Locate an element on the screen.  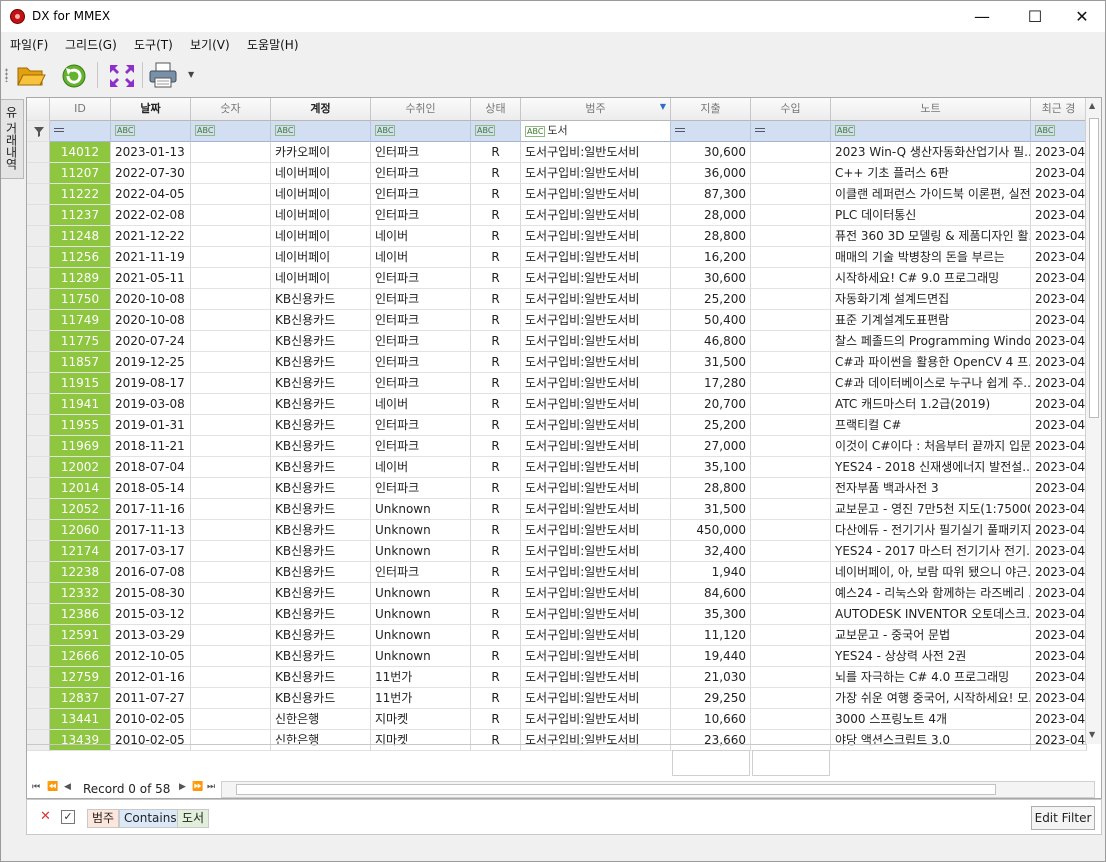
cell-date: 2010-02-05 is located at coordinates (151, 719).